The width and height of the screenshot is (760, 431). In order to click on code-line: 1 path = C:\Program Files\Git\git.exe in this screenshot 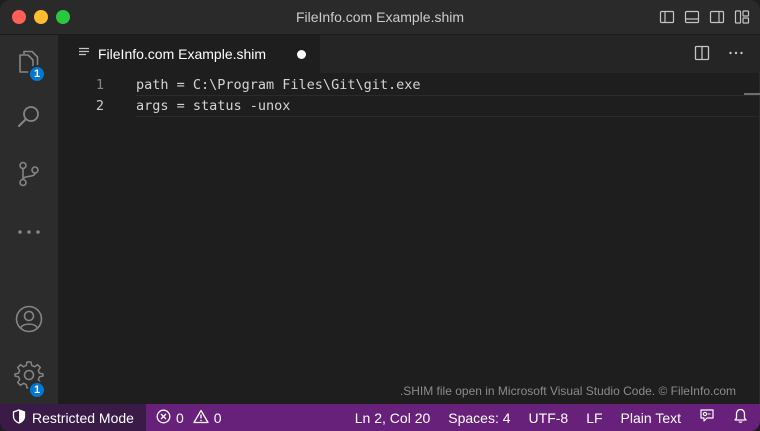, I will do `click(409, 85)`.